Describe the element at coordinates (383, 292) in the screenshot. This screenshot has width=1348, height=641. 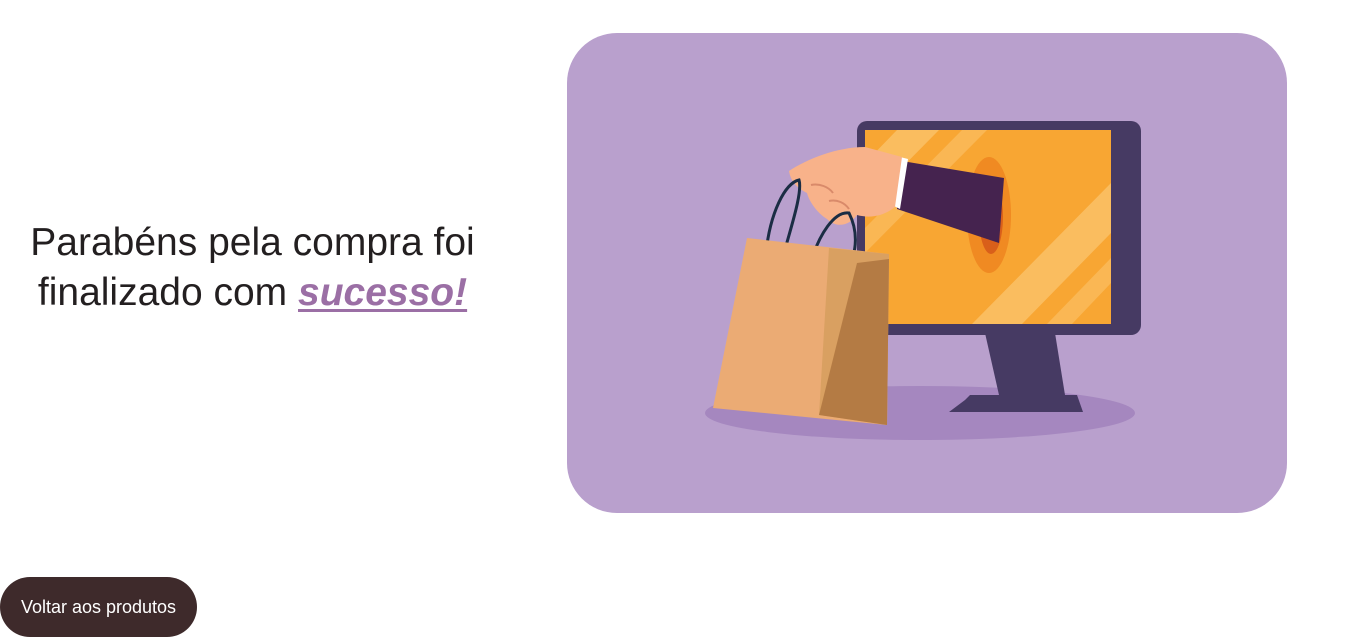
I see `success-highlight: sucesso!` at that location.